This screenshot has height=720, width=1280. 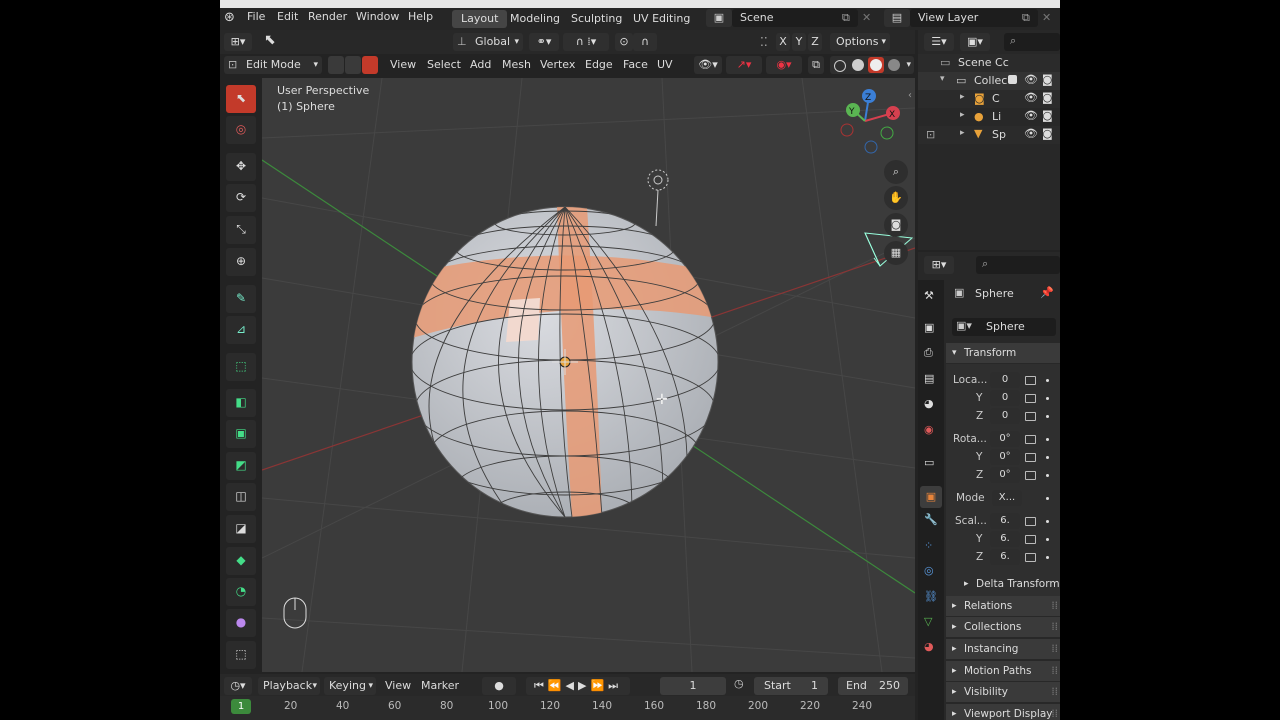 What do you see at coordinates (719, 18) in the screenshot?
I see `scene-selector-icon: ▣` at bounding box center [719, 18].